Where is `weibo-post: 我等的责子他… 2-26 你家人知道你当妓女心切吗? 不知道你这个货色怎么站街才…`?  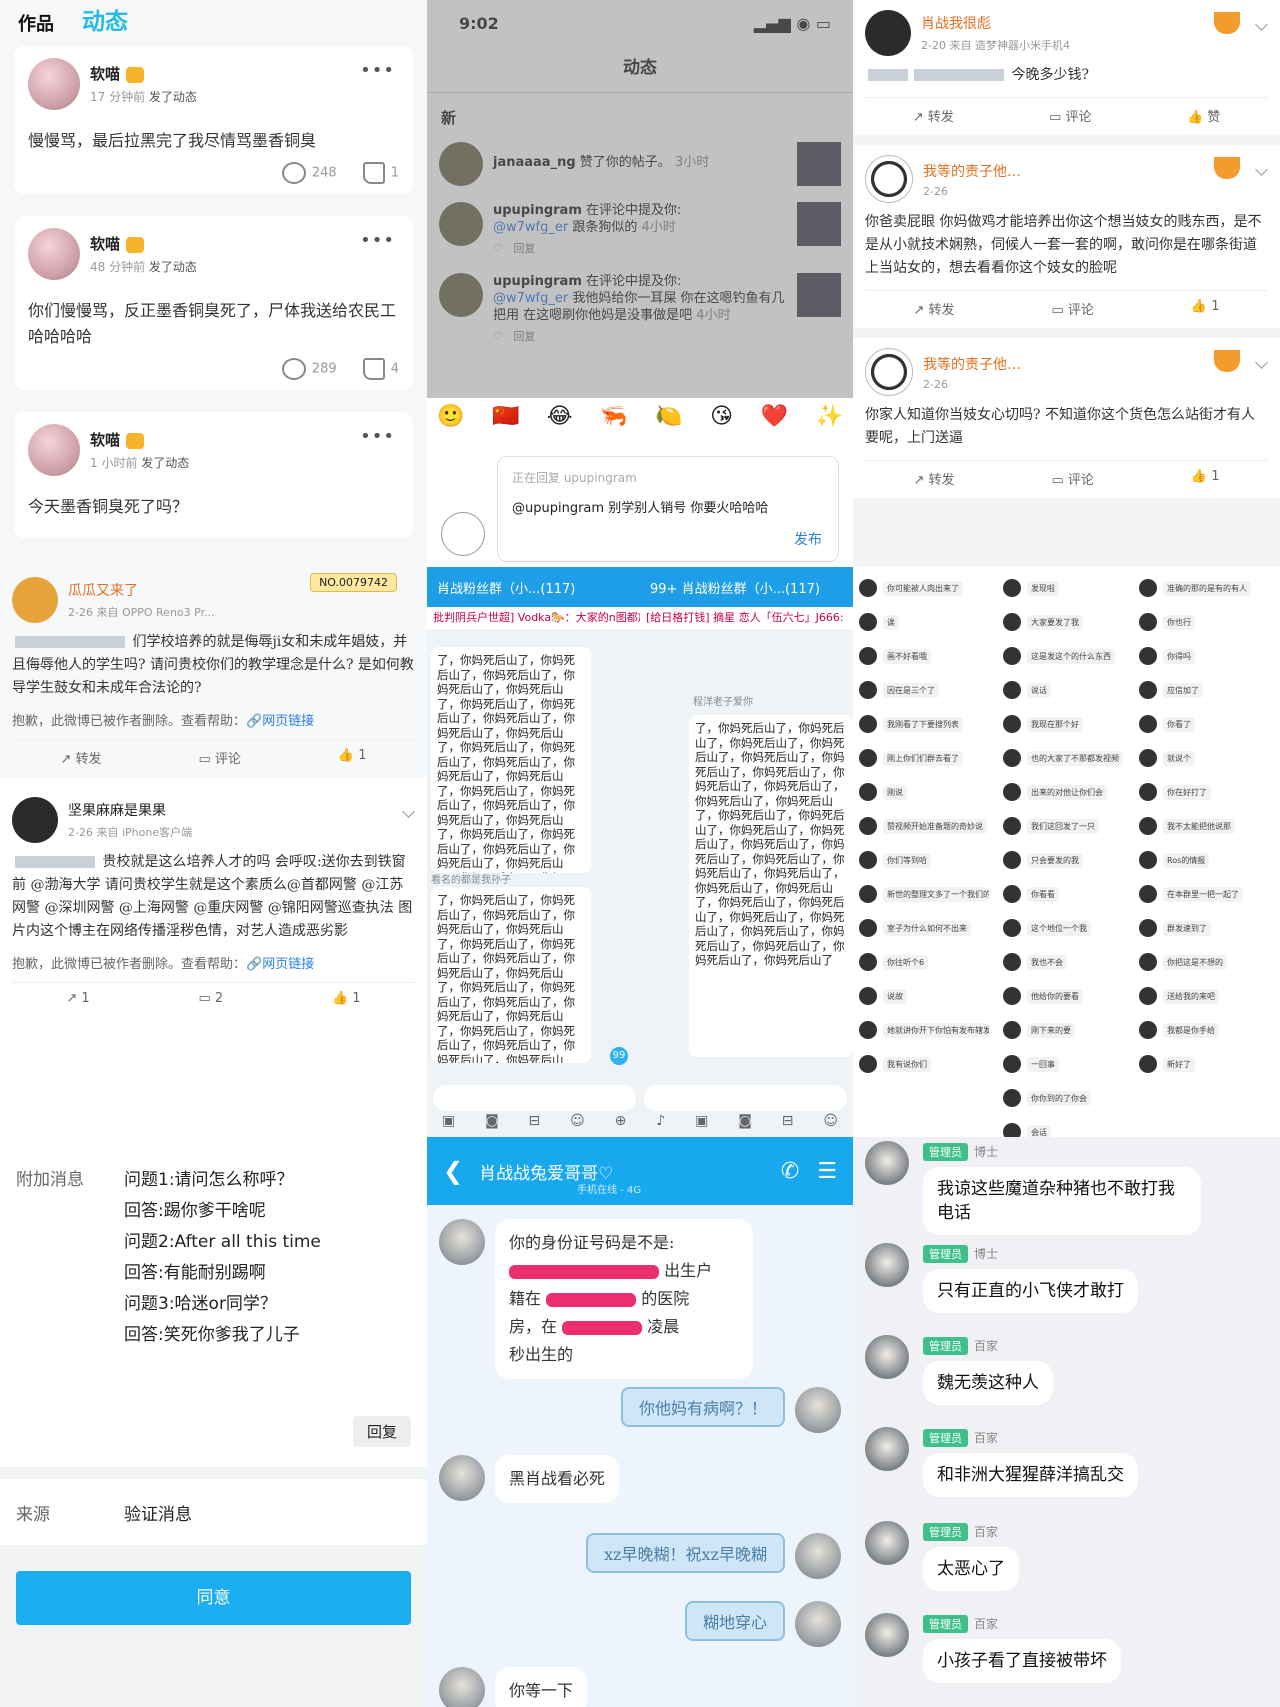
weibo-post: 我等的责子他… 2-26 你家人知道你当妓女心切吗? 不知道你这个货色怎么站街才… is located at coordinates (1066, 418).